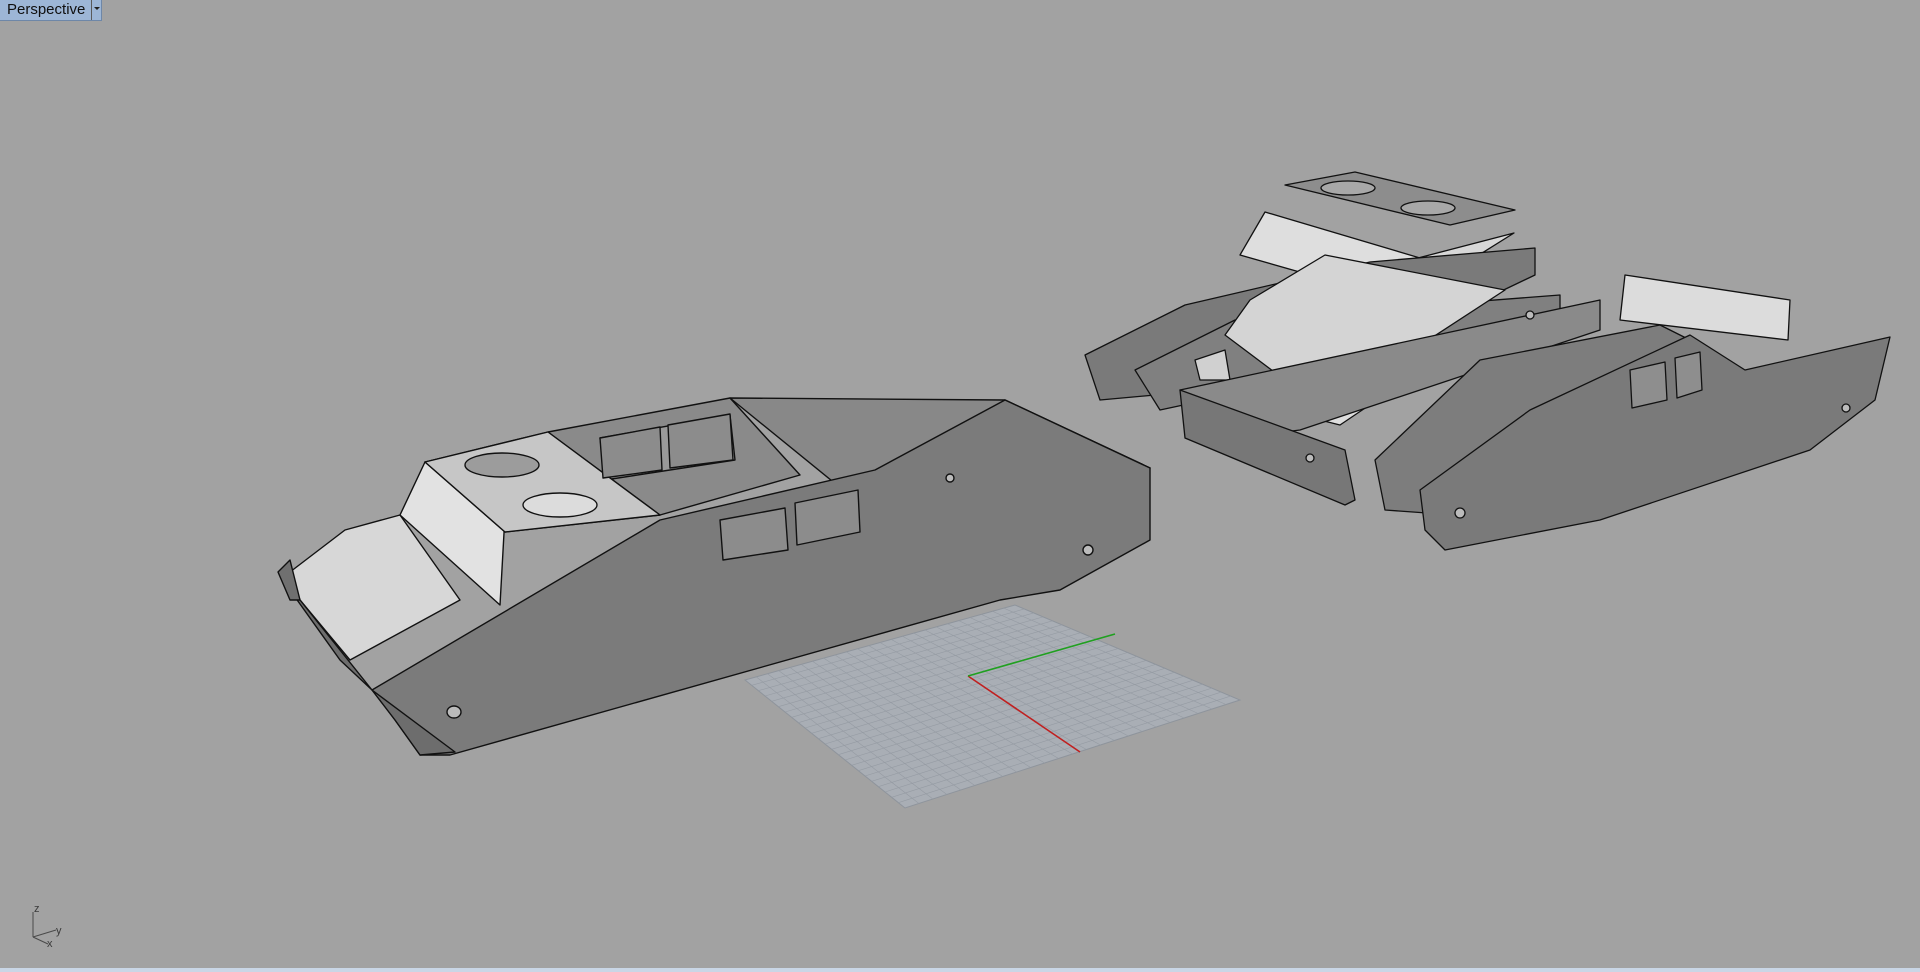  What do you see at coordinates (59, 931) in the screenshot?
I see `axis-label-y: y` at bounding box center [59, 931].